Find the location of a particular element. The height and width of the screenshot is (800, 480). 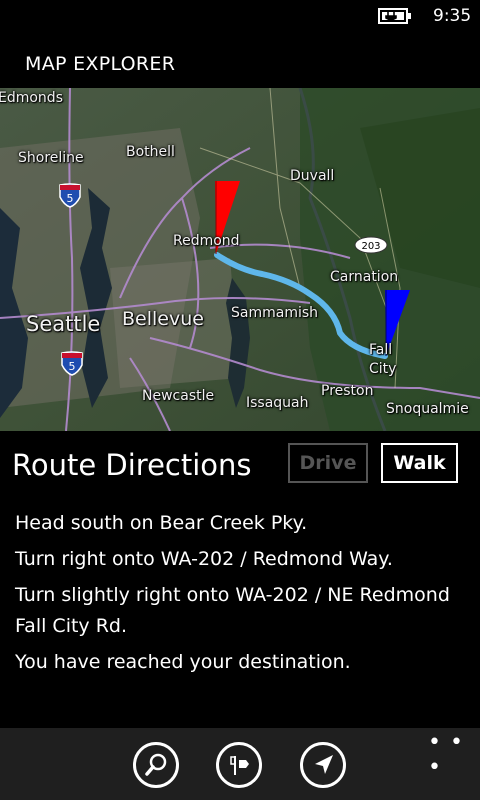

map-label-carnation: Carnation is located at coordinates (364, 277).